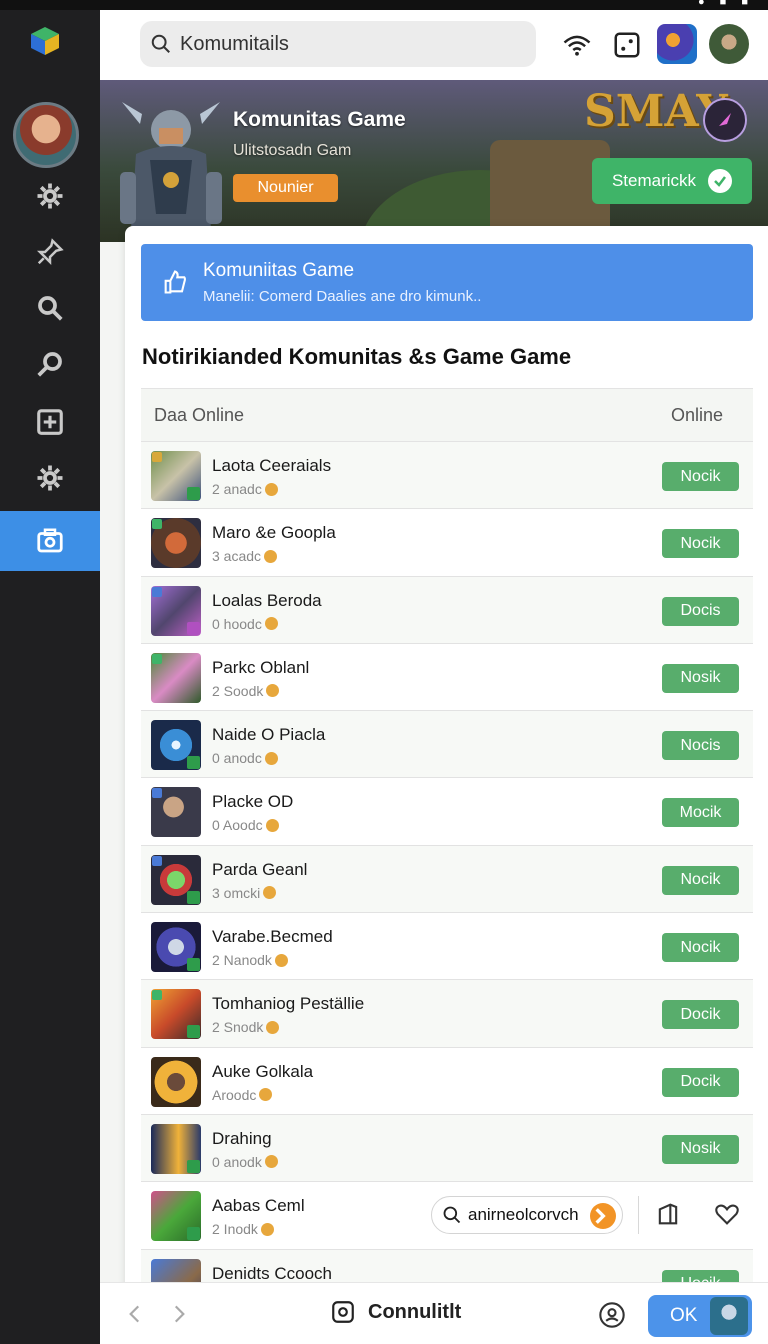 This screenshot has height=1344, width=768. I want to click on row-meta-text: 3 acadc, so click(237, 556).